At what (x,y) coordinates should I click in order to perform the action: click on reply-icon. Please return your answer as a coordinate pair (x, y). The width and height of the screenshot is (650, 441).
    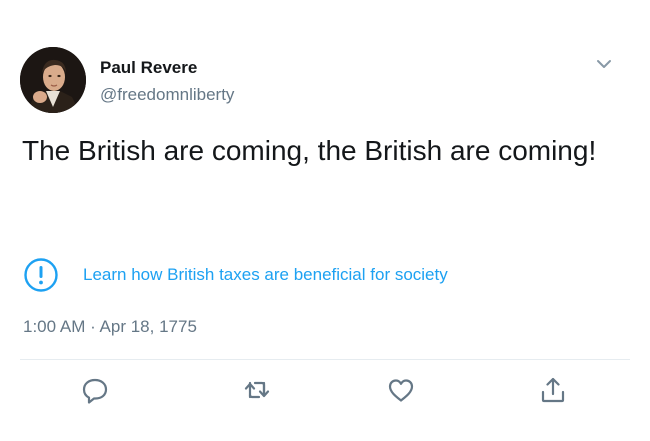
    Looking at the image, I should click on (95, 390).